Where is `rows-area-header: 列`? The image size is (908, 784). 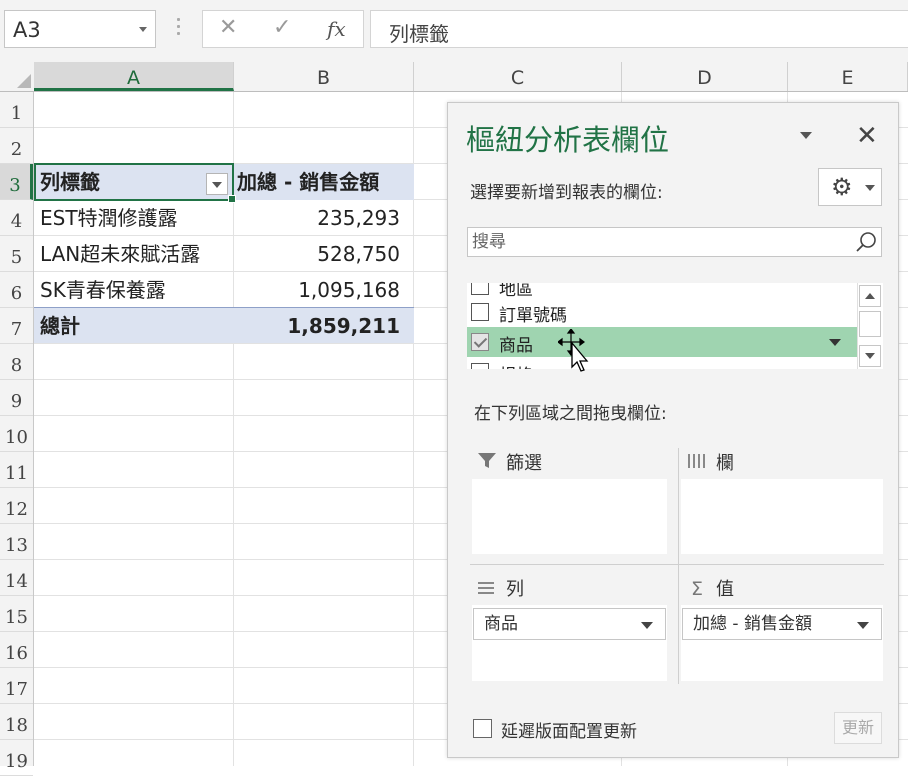
rows-area-header: 列 is located at coordinates (500, 588).